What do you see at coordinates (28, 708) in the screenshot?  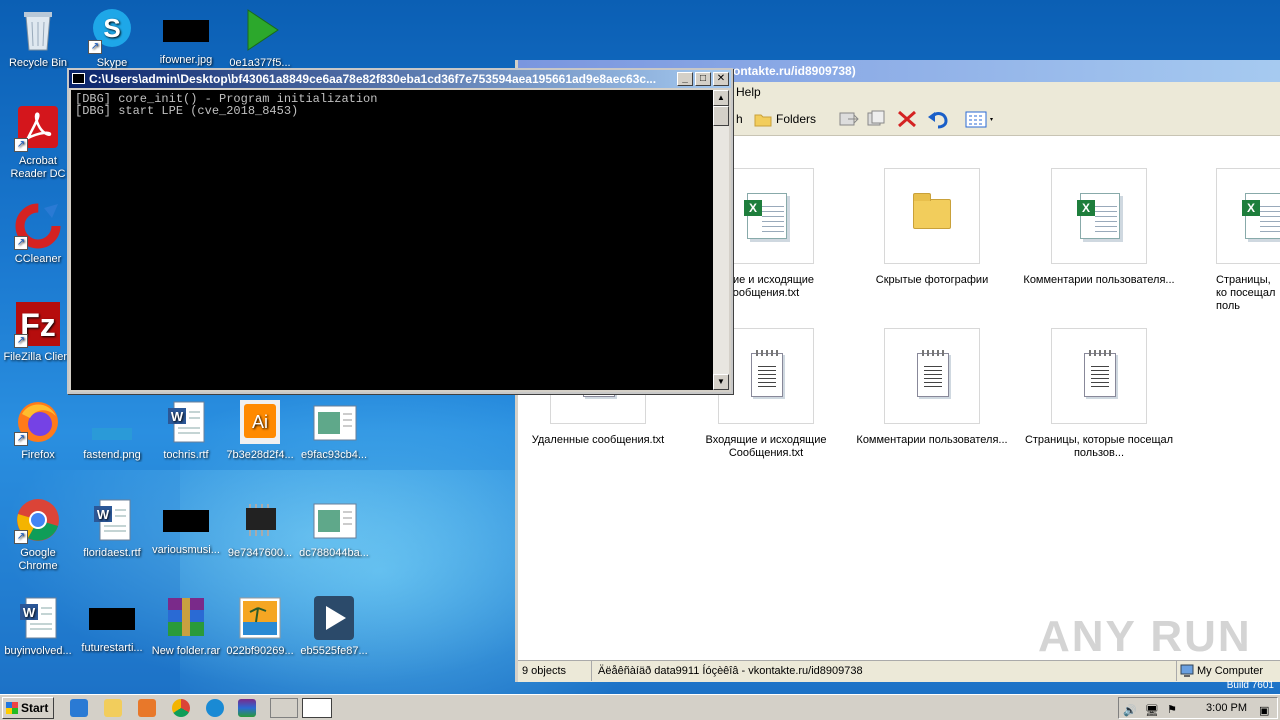 I see `start-button: Start` at bounding box center [28, 708].